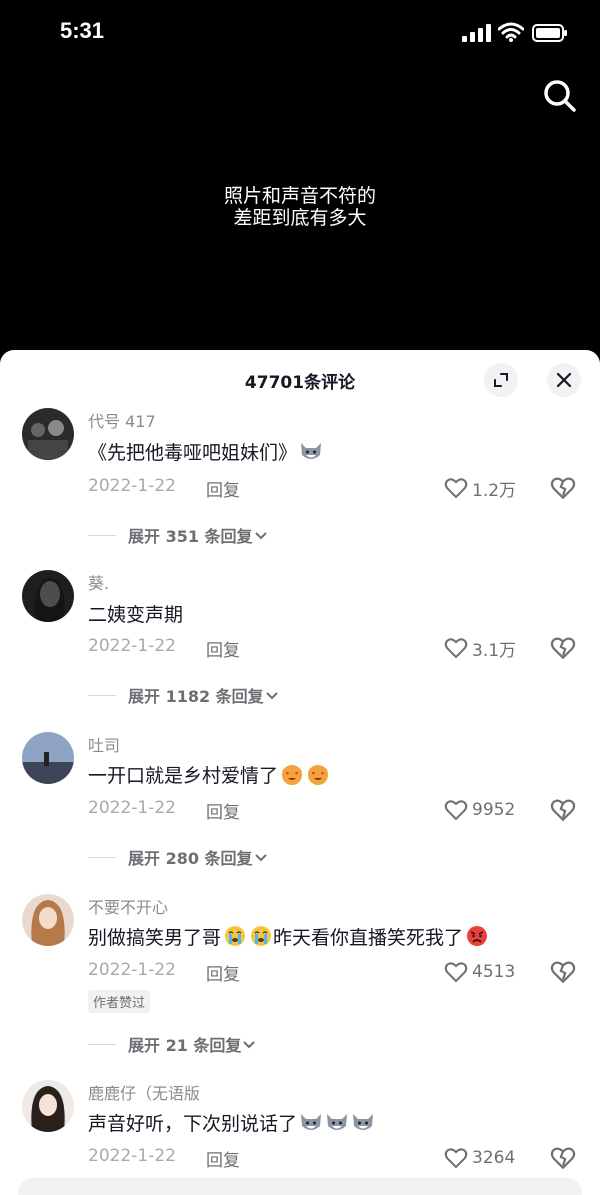 This screenshot has height=1195, width=600. Describe the element at coordinates (122, 420) in the screenshot. I see `comment-username: 代号 417` at that location.